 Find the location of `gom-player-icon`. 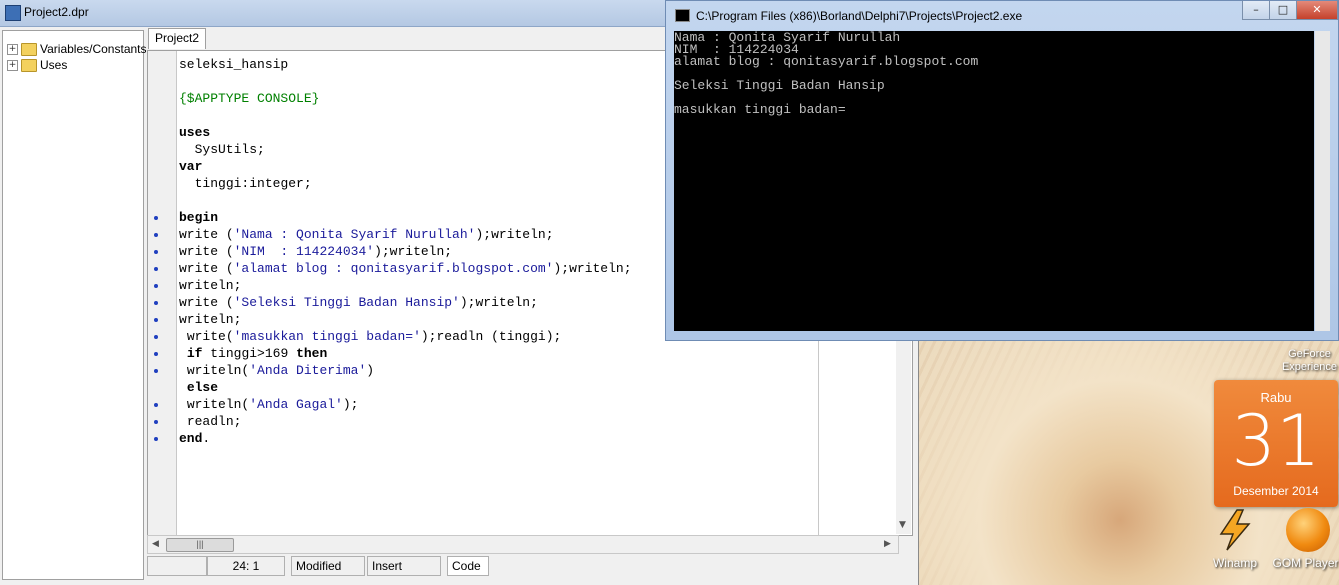

gom-player-icon is located at coordinates (1308, 530).